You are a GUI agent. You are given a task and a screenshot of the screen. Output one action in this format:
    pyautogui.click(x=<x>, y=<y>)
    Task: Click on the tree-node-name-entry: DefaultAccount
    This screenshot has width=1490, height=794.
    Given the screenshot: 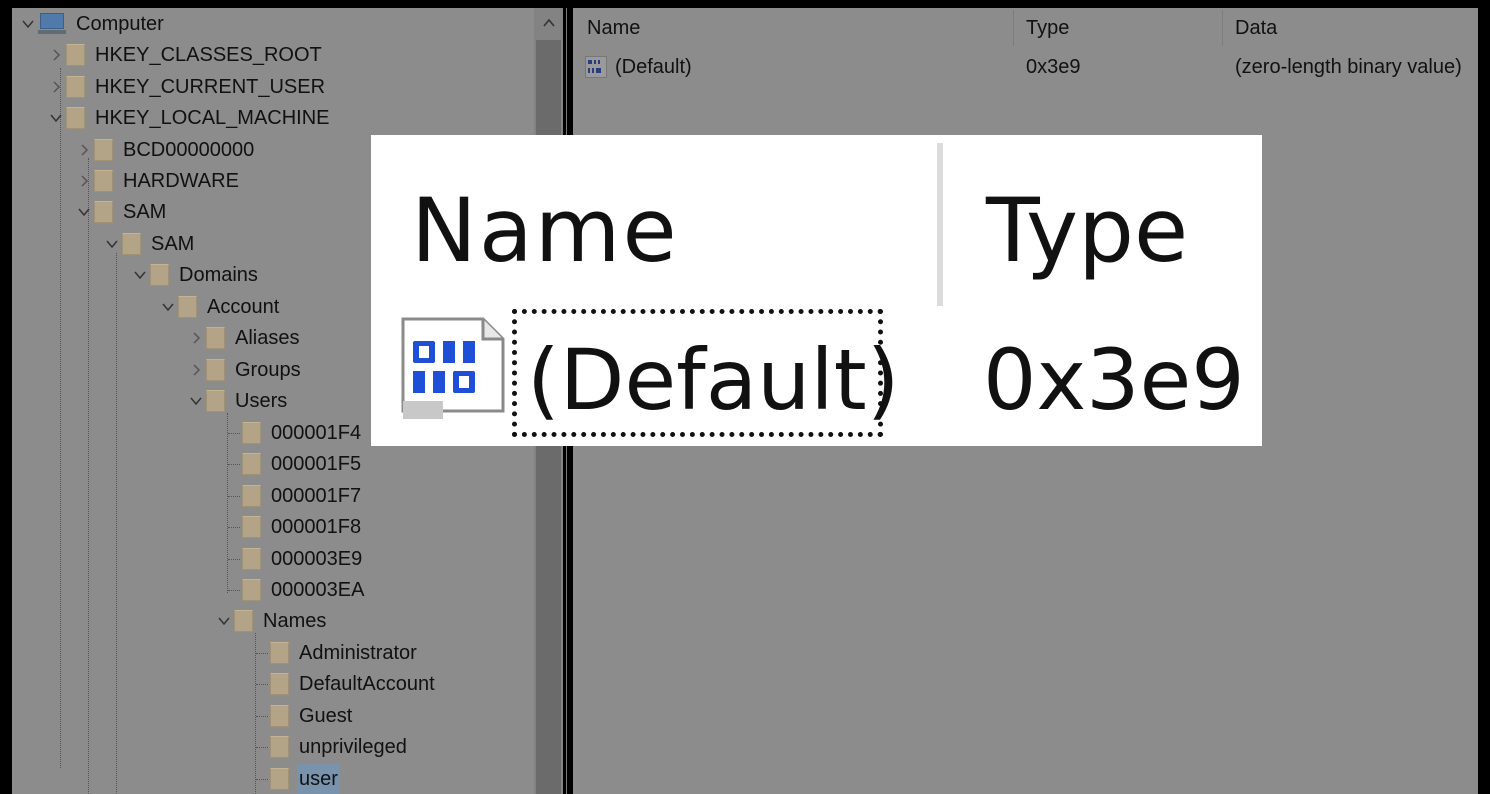 What is the action you would take?
    pyautogui.click(x=353, y=684)
    